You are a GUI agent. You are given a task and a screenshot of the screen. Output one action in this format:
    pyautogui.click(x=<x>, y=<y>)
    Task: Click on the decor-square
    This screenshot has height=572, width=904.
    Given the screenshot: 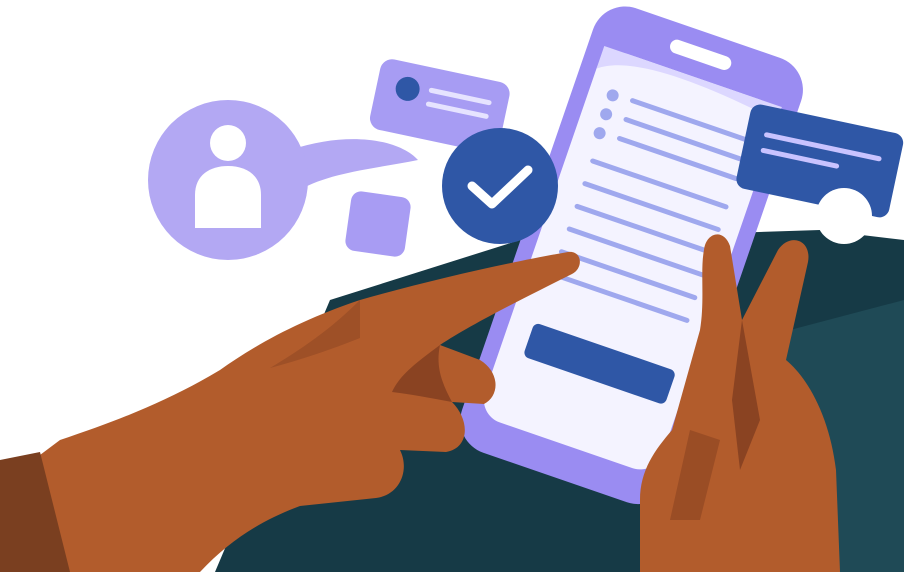 What is the action you would take?
    pyautogui.click(x=378, y=224)
    